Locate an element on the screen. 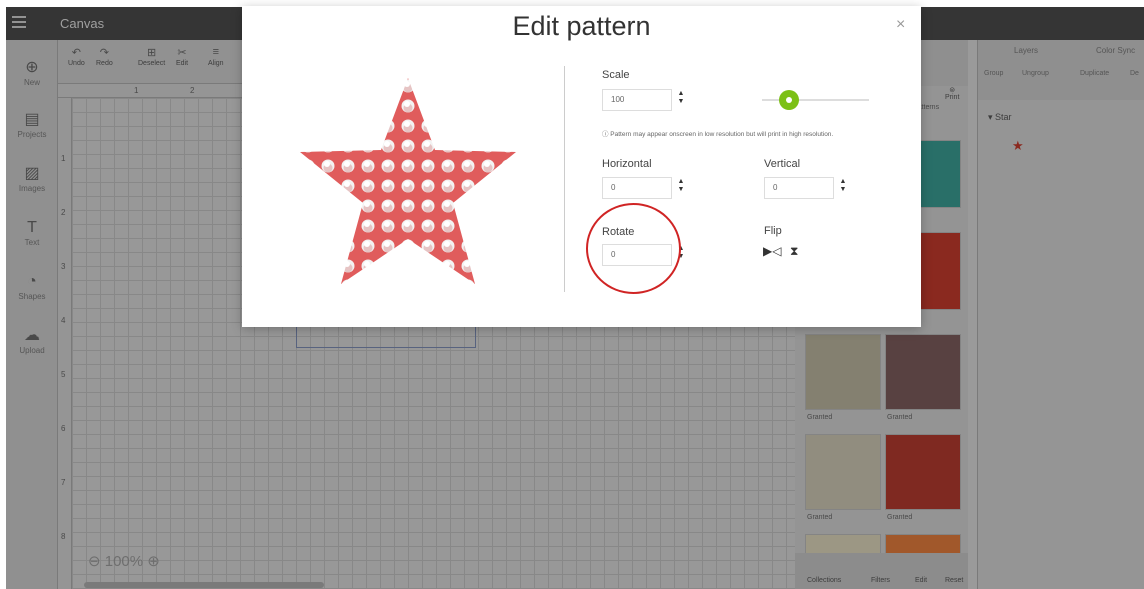 This screenshot has width=1144, height=589. horizontal-label: Horizontal is located at coordinates (627, 164).